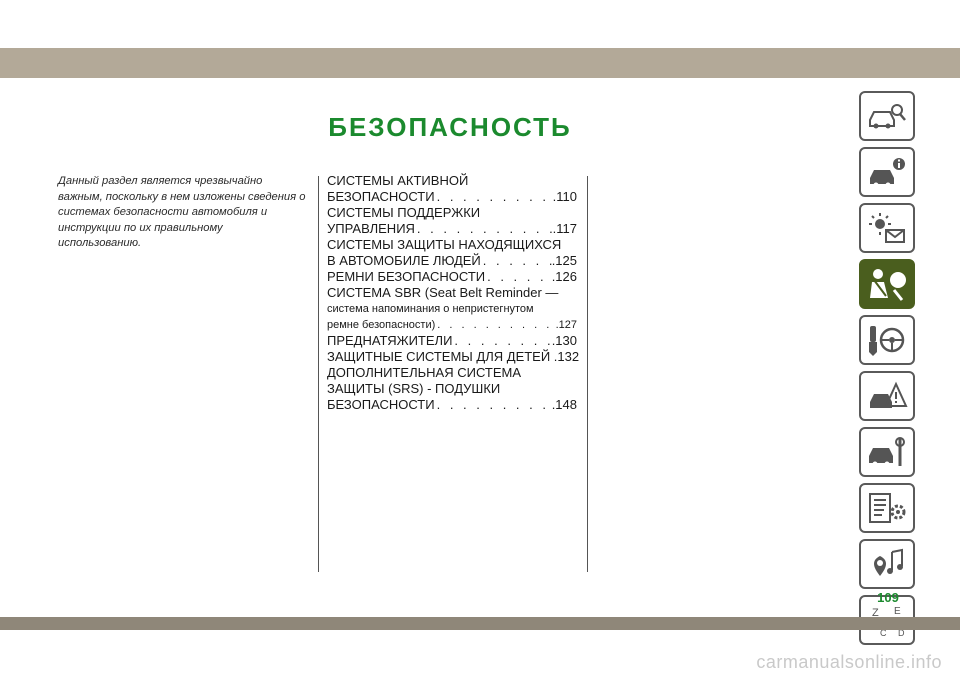 This screenshot has width=960, height=678. What do you see at coordinates (443, 292) in the screenshot?
I see `toc-entry-text: СИСТЕМА SBR (Seat Belt Reminder —` at bounding box center [443, 292].